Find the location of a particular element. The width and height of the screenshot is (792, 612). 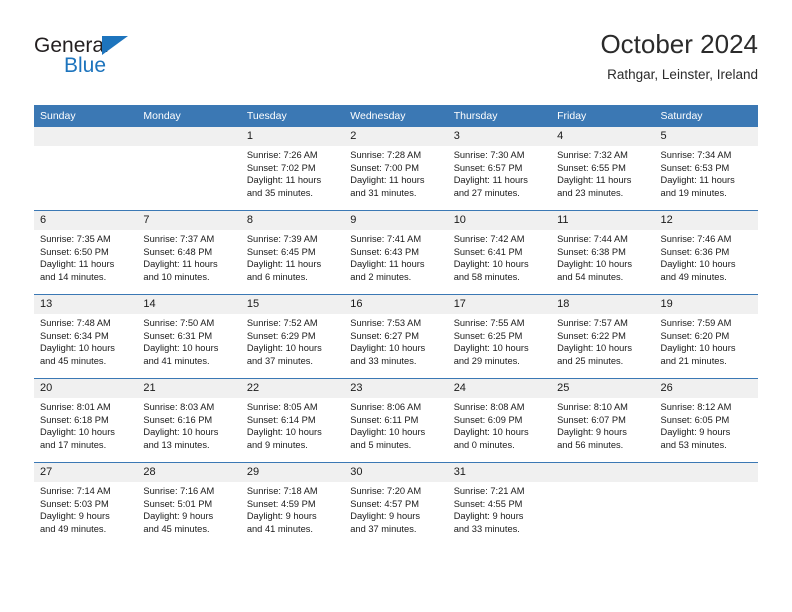

day-number: 18 is located at coordinates (603, 304).